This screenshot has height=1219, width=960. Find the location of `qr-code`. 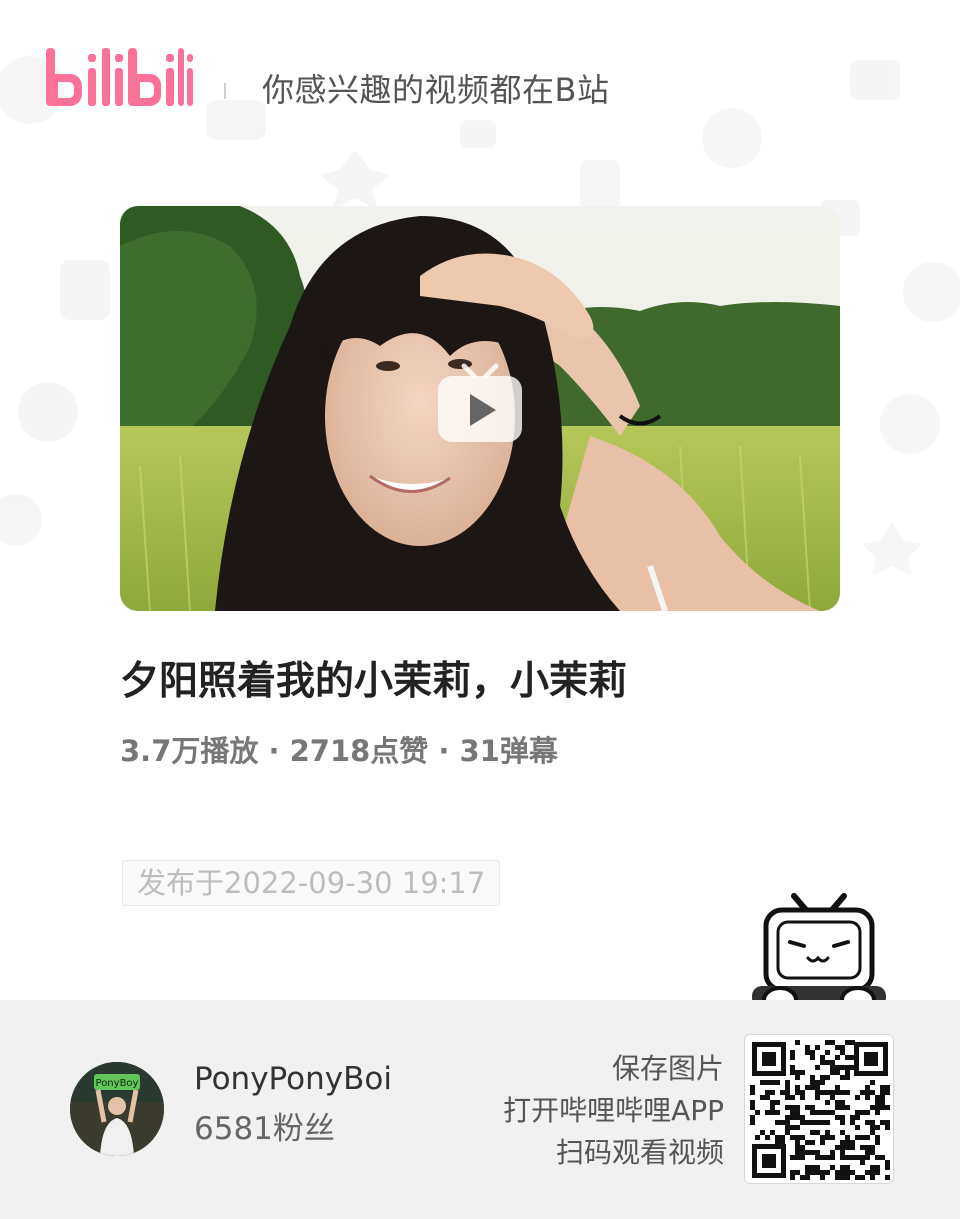

qr-code is located at coordinates (819, 1109).